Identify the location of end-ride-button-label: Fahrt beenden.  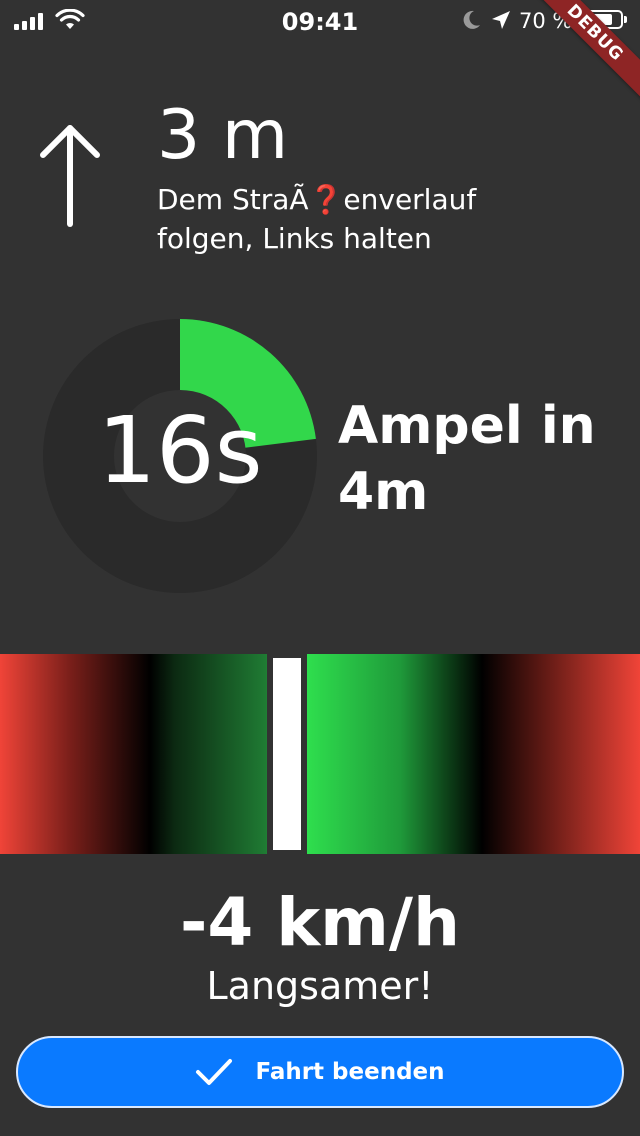
(350, 1072).